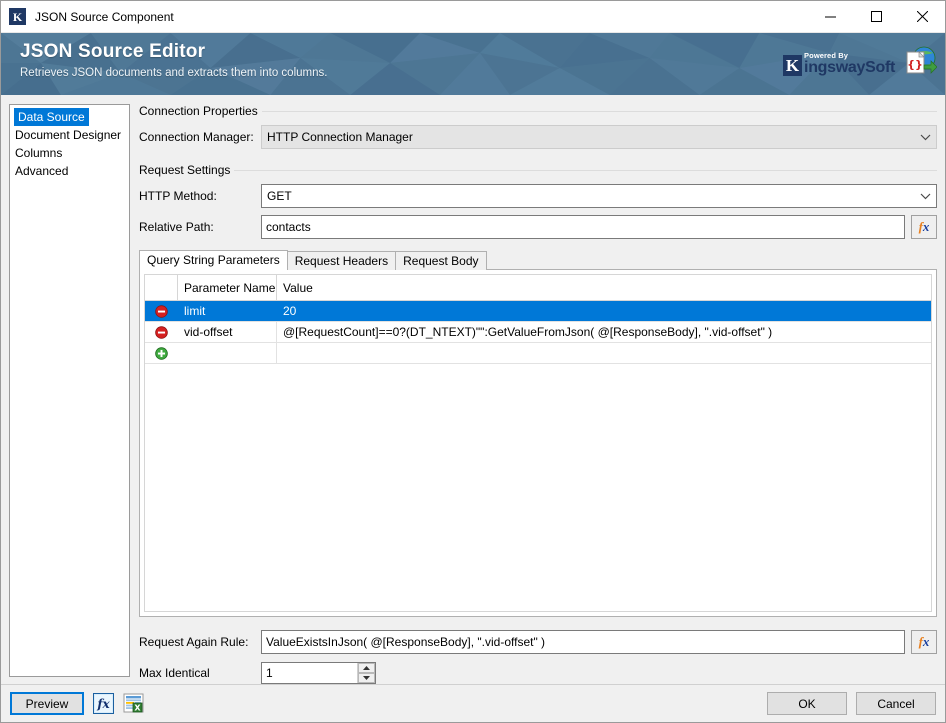  What do you see at coordinates (69, 153) in the screenshot?
I see `sidebar-item-columns: Columns` at bounding box center [69, 153].